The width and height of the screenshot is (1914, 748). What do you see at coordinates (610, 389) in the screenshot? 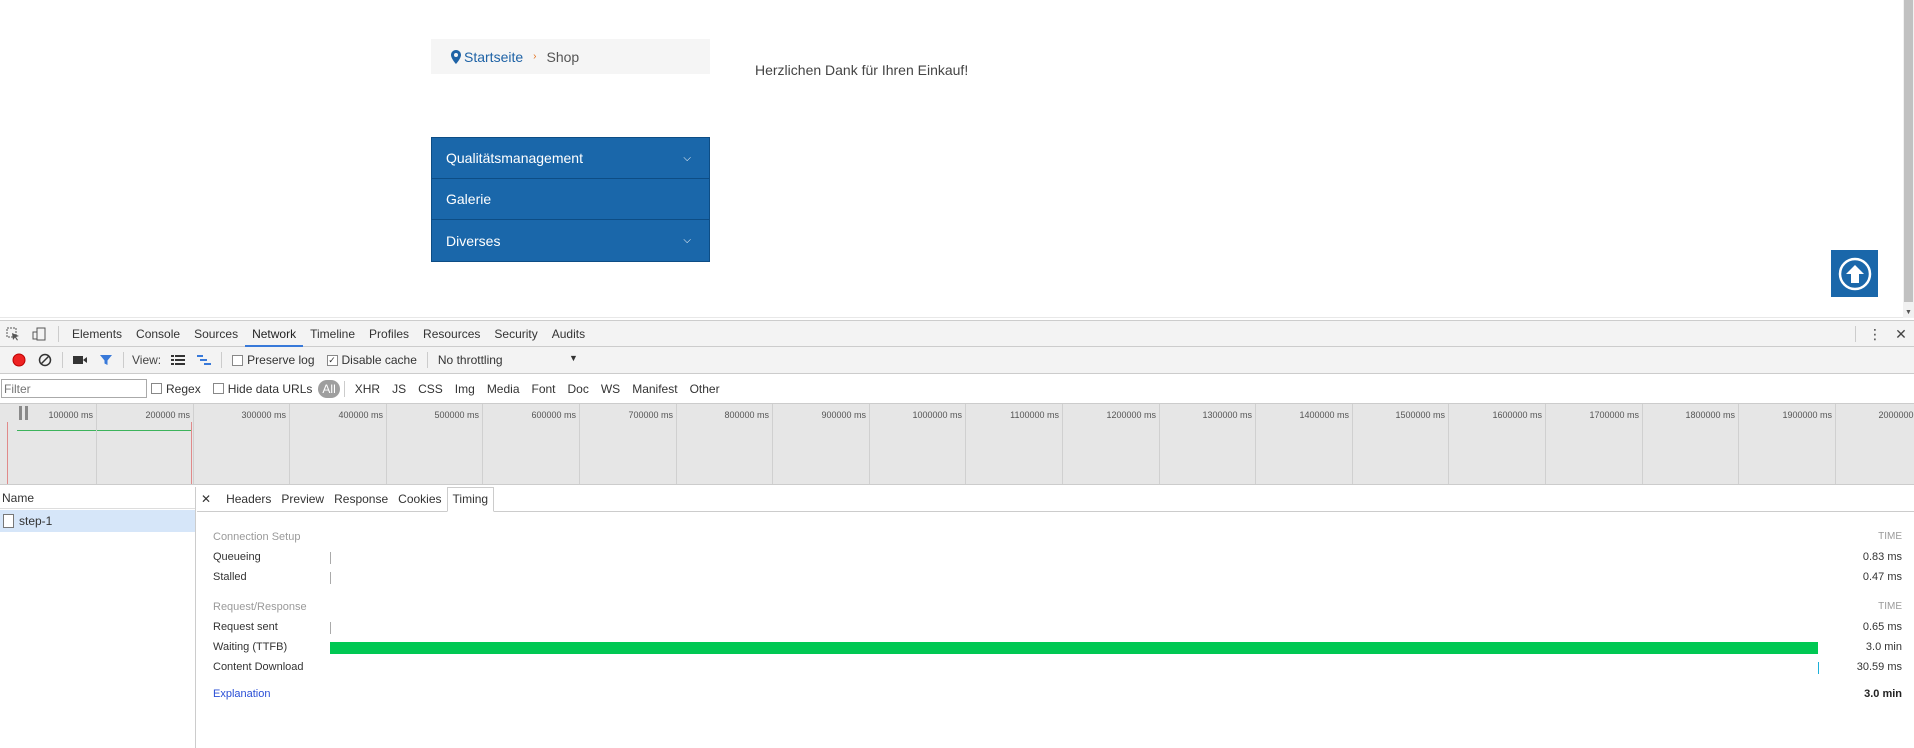
I see `filter-type-ws: WS` at bounding box center [610, 389].